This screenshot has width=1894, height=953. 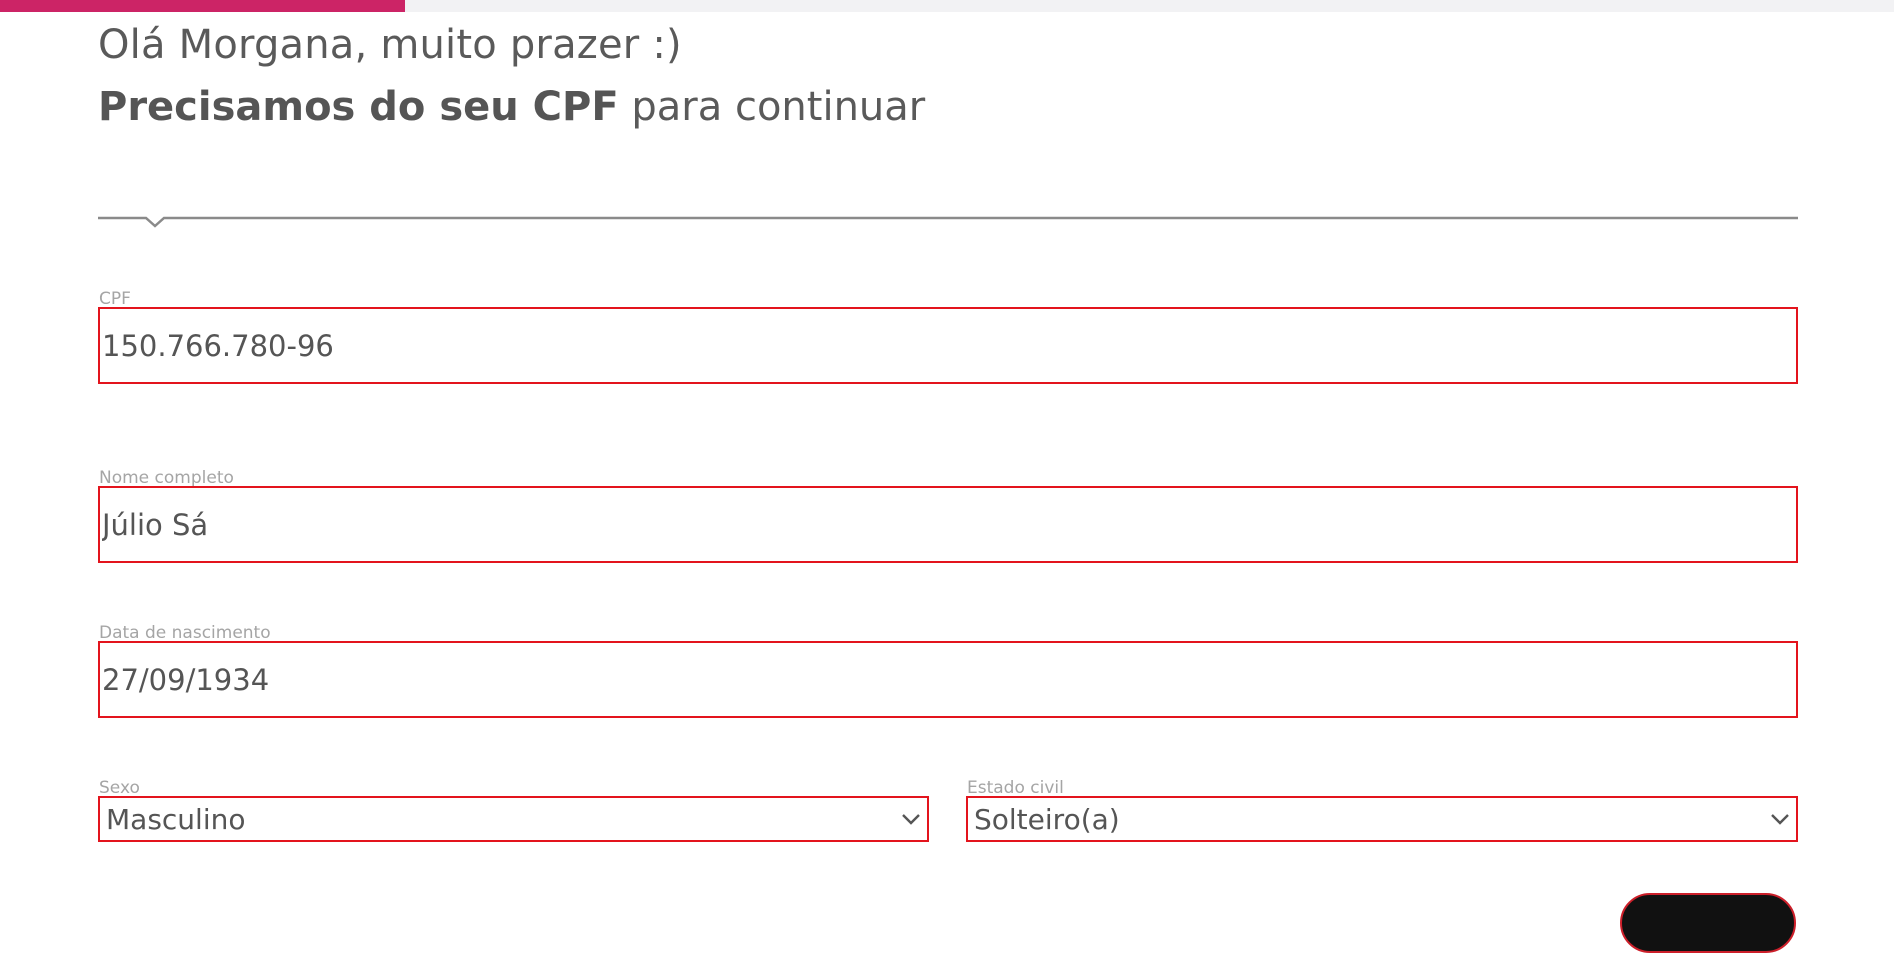 I want to click on cpf-input, so click(x=948, y=345).